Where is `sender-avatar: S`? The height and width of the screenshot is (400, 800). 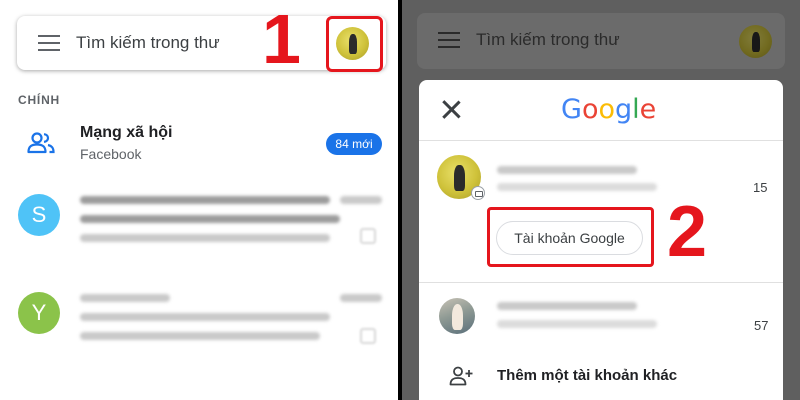
sender-avatar: S is located at coordinates (39, 215).